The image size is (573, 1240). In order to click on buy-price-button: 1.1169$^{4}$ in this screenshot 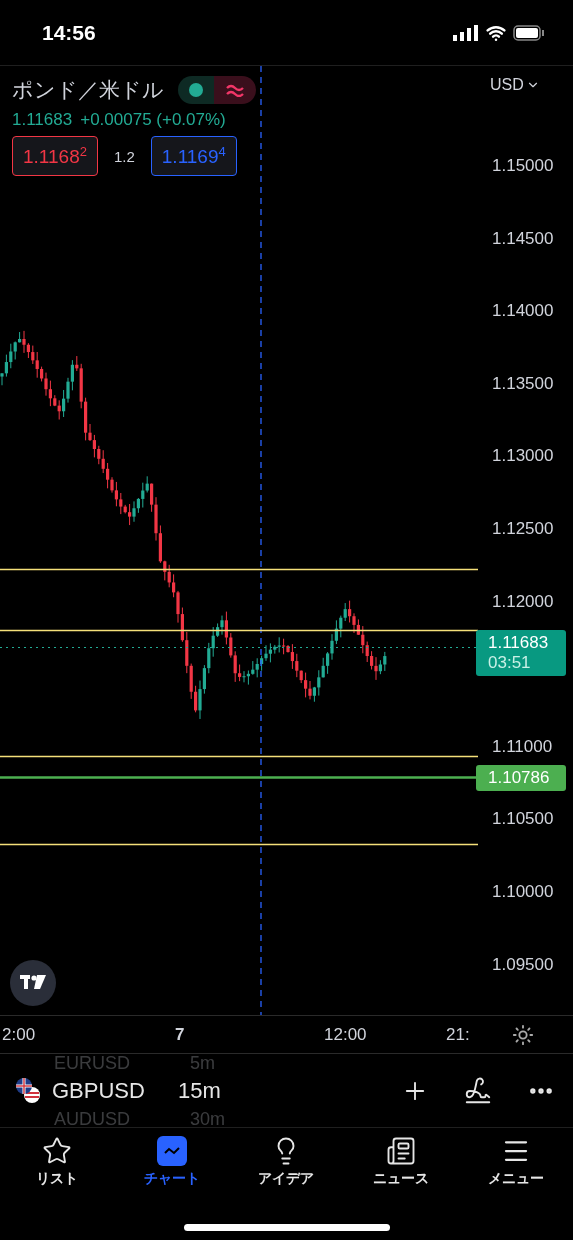, I will do `click(193, 156)`.